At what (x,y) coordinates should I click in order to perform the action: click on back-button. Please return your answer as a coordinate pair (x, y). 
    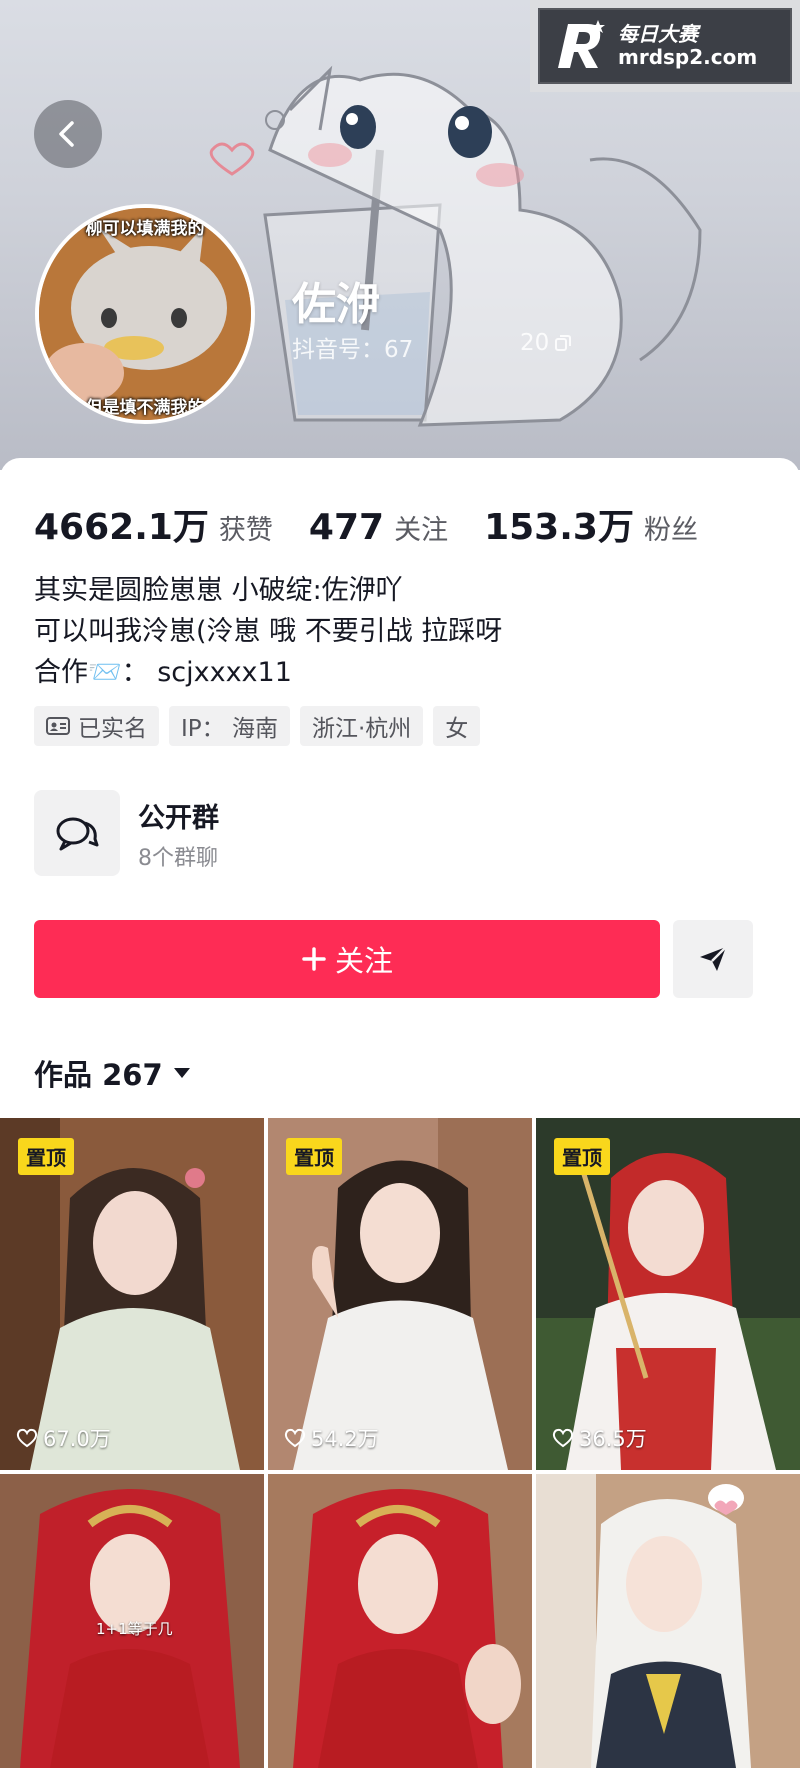
    Looking at the image, I should click on (68, 134).